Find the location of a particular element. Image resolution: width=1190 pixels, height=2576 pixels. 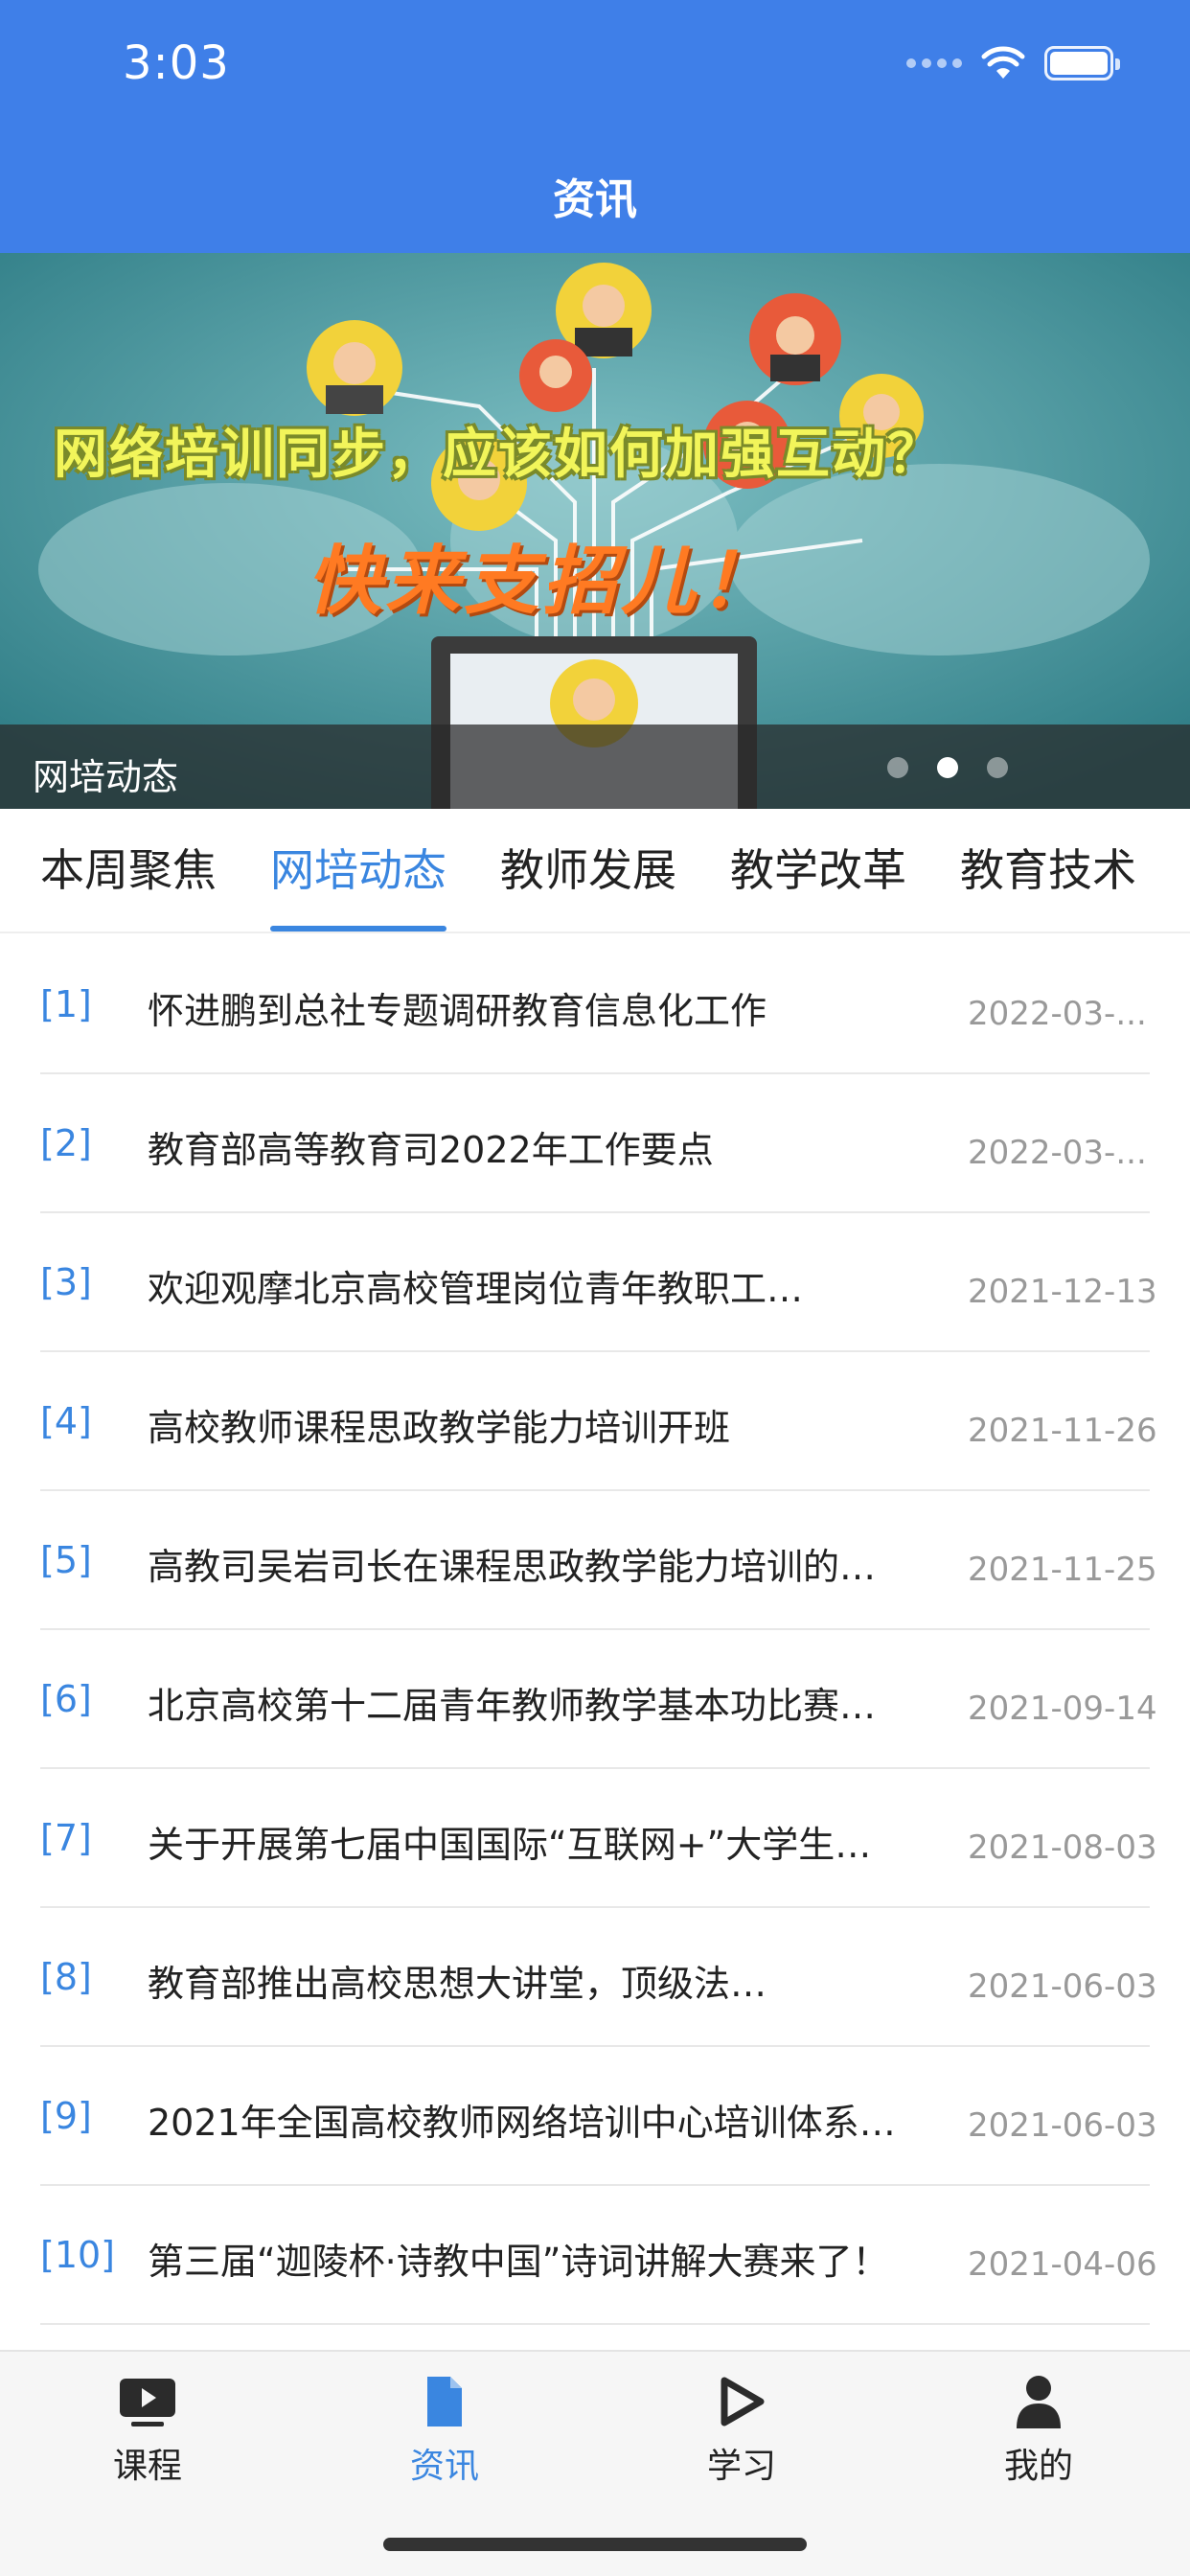

list-item: [3] 欢迎观摩北京高校管理岗位青年教职工… 2021-12-13 is located at coordinates (599, 1282).